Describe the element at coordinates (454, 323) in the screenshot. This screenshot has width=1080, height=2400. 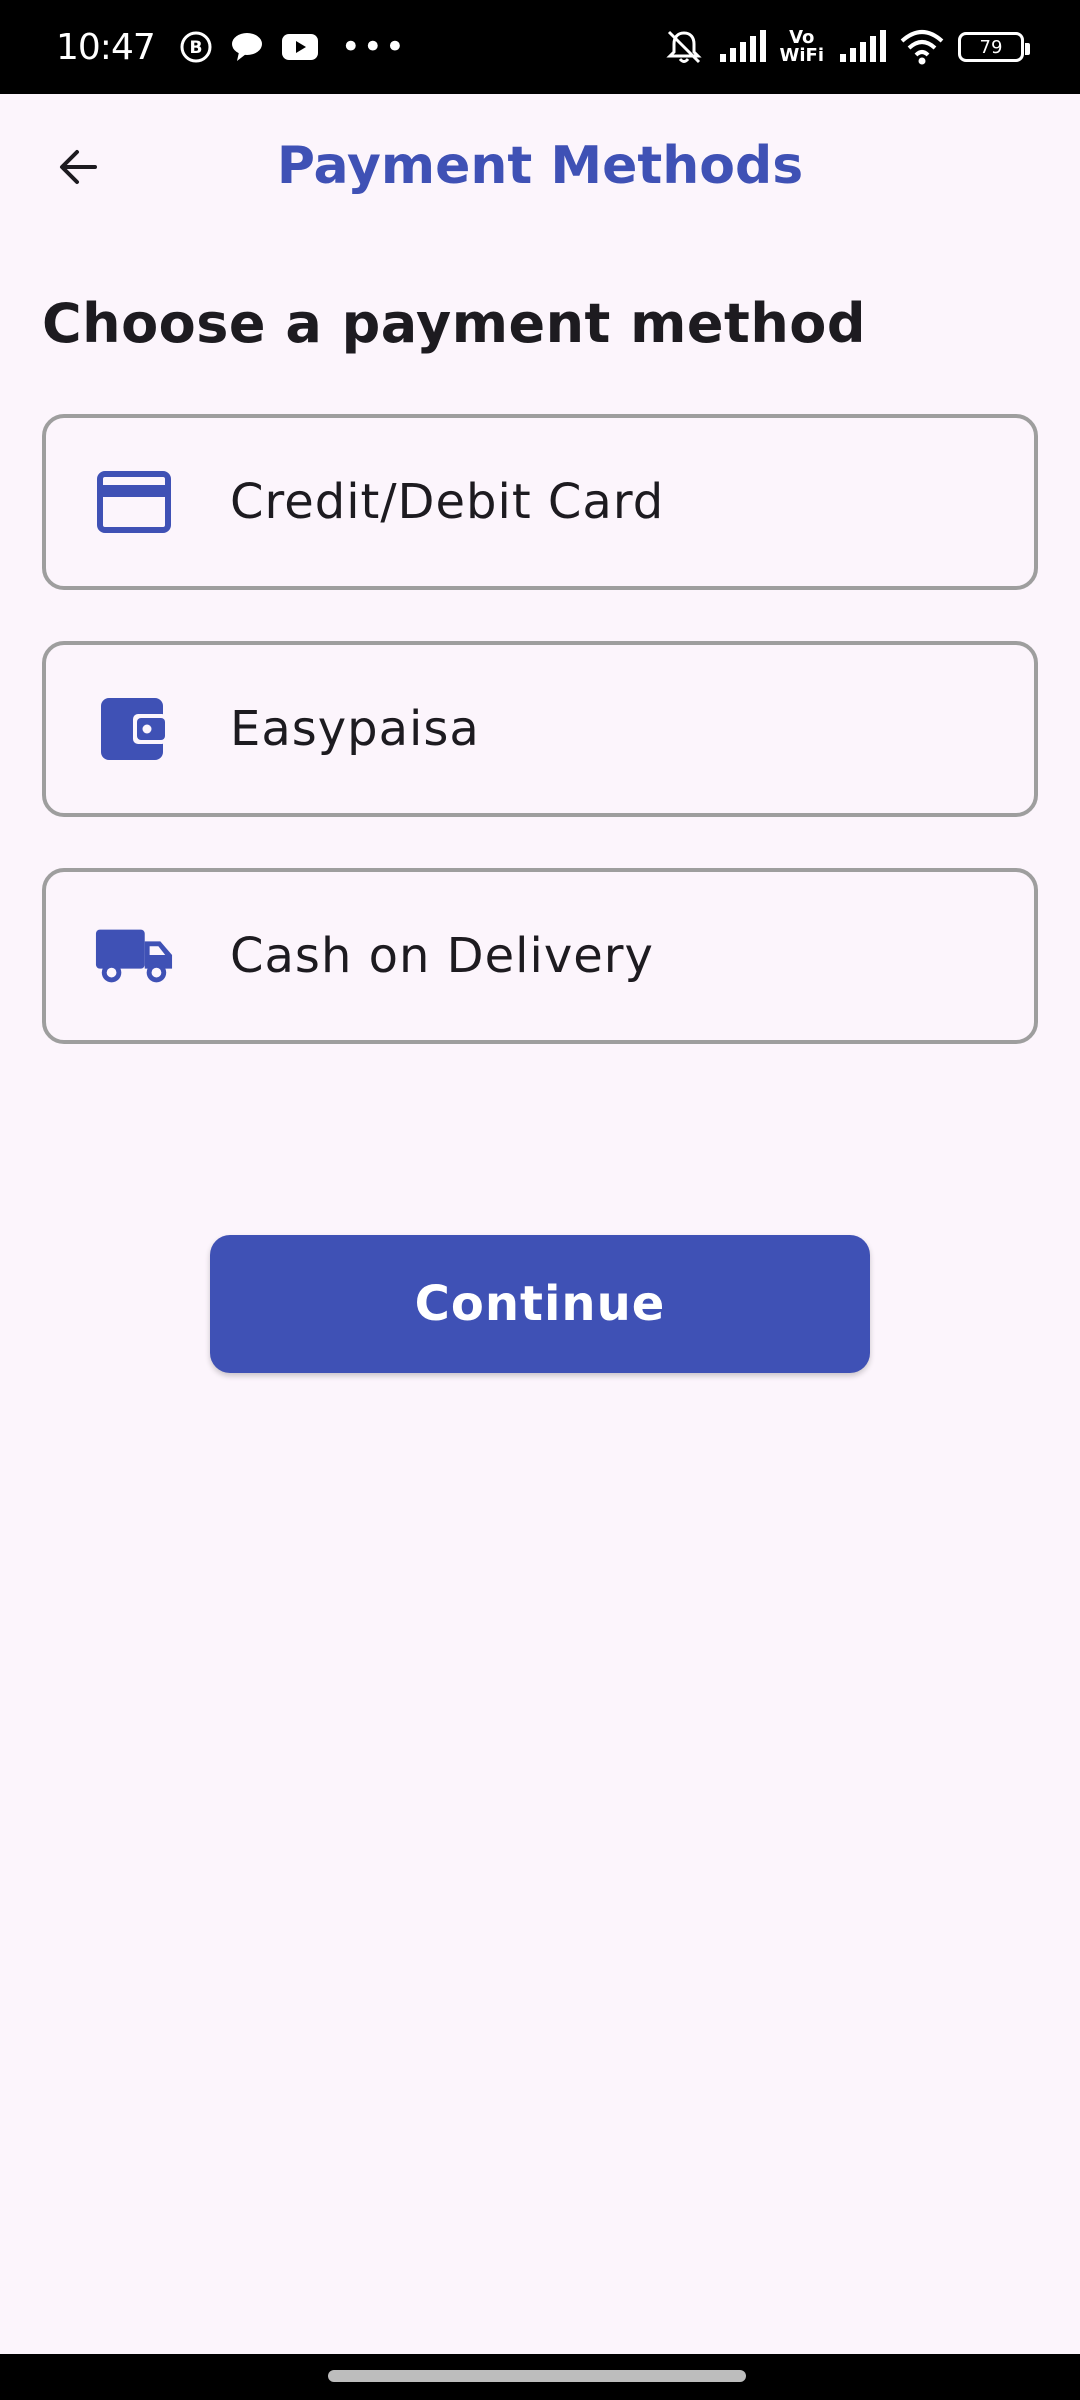
I see `section-heading: Choose a payment method` at that location.